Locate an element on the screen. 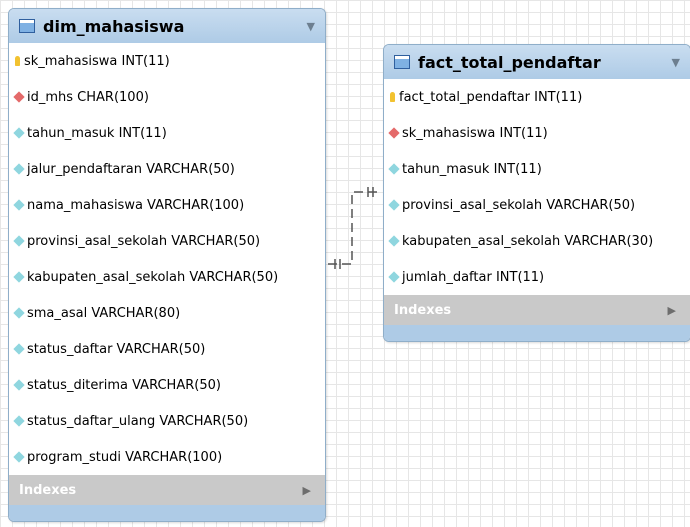 The width and height of the screenshot is (690, 527). column-row: status_daftar VARCHAR(50) is located at coordinates (167, 349).